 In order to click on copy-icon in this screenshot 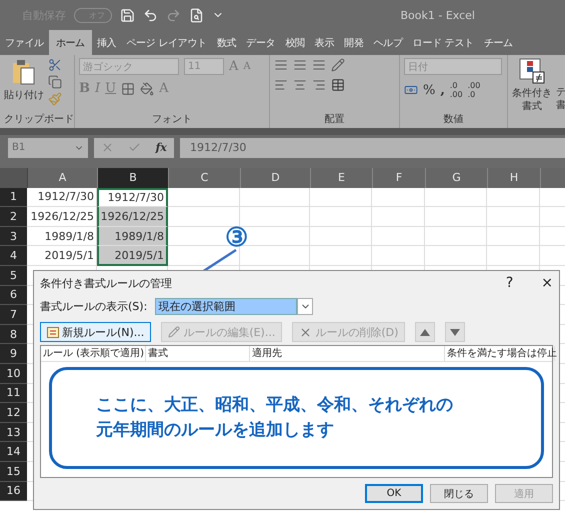, I will do `click(55, 82)`.